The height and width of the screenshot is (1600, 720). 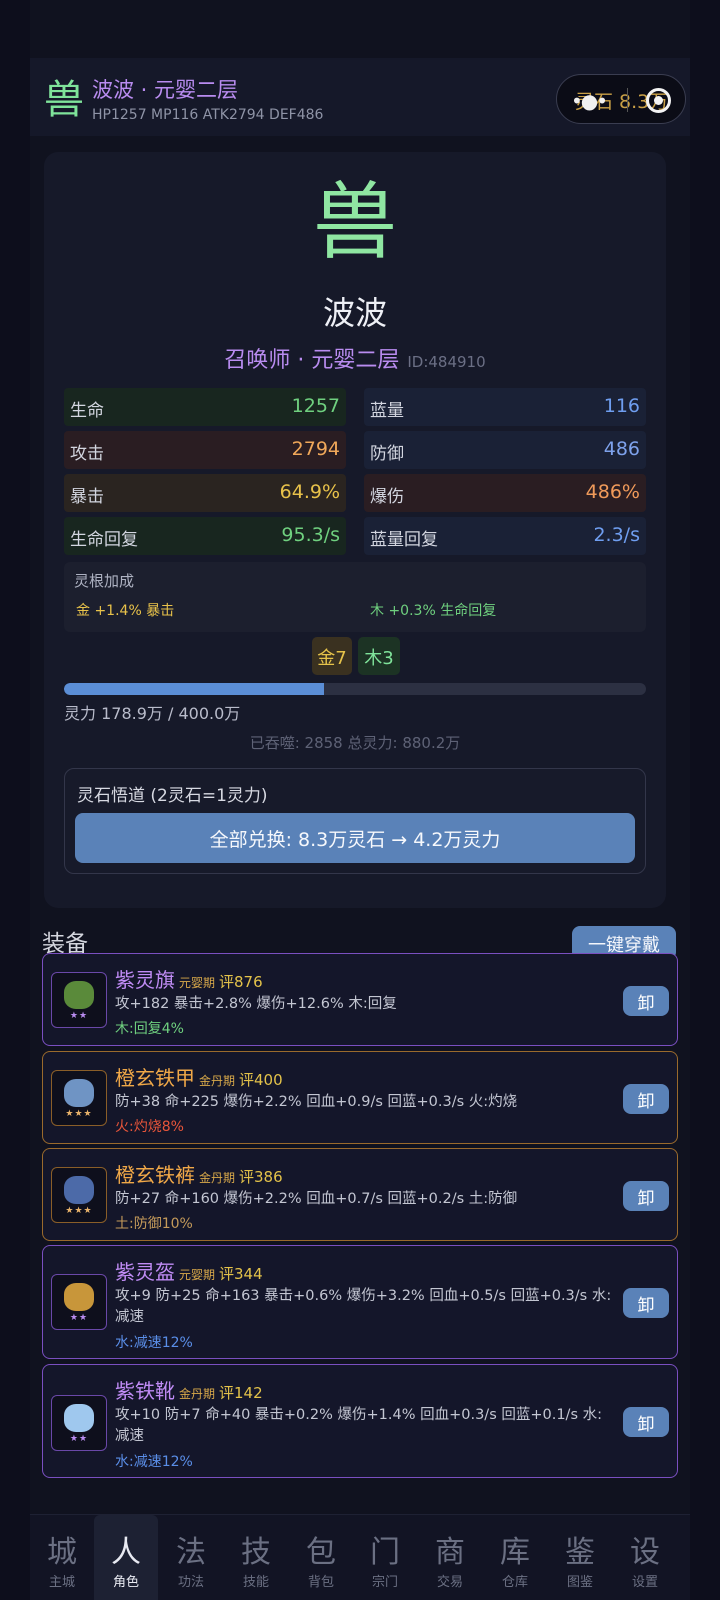 I want to click on nav-item-codex: 鉴 图鉴, so click(x=580, y=1557).